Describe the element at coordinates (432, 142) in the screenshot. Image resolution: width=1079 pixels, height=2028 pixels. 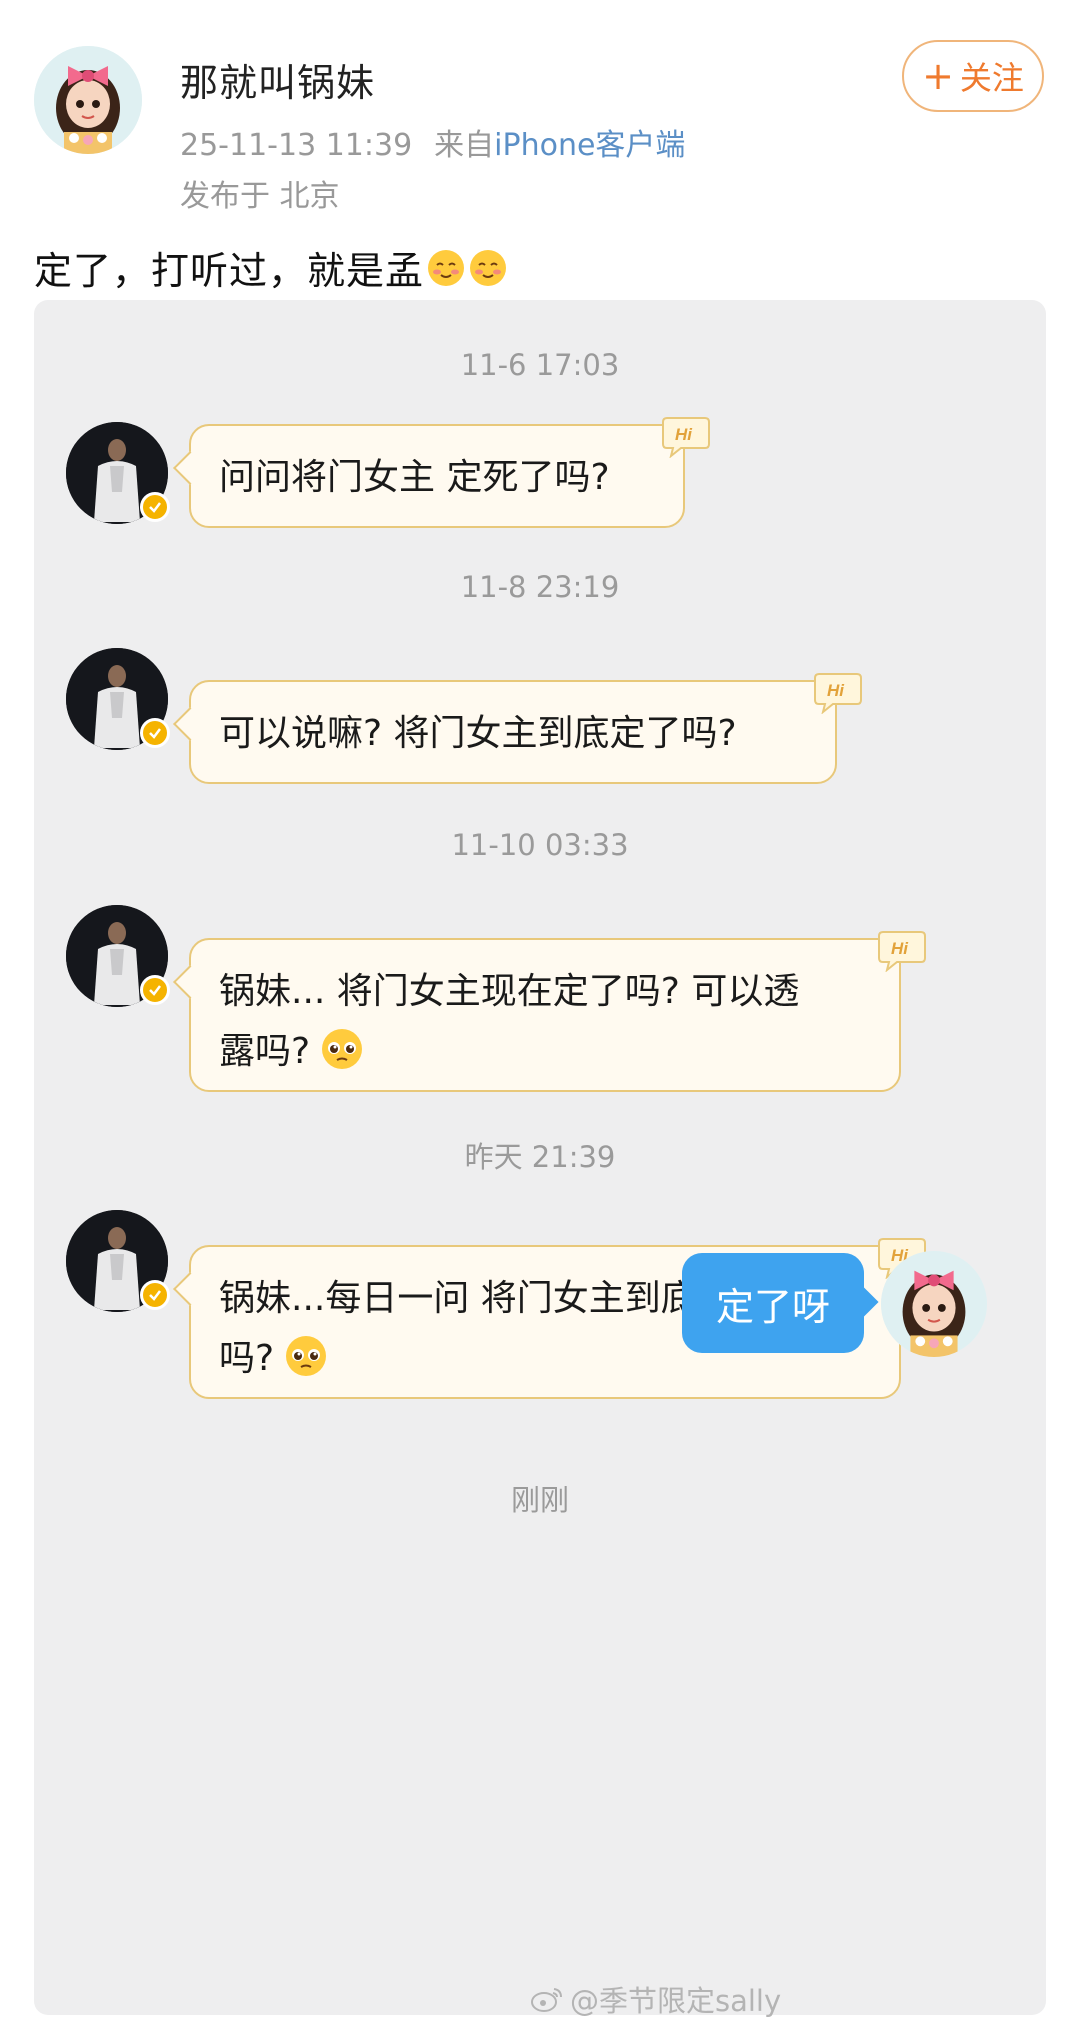
I see `post-meta: 25-11-13 11:39 来自iPhone客户端` at that location.